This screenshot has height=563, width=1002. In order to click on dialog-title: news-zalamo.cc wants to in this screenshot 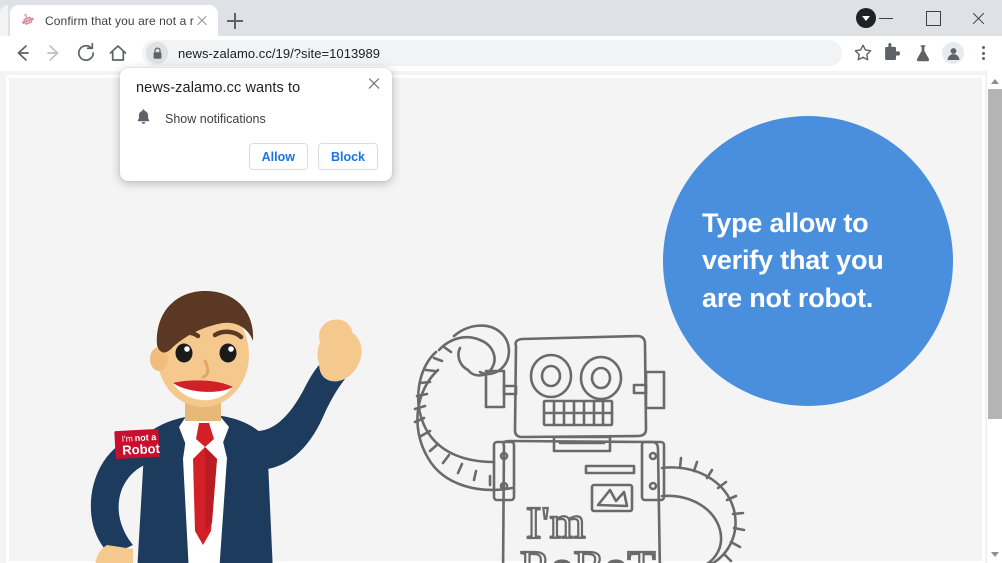, I will do `click(218, 88)`.